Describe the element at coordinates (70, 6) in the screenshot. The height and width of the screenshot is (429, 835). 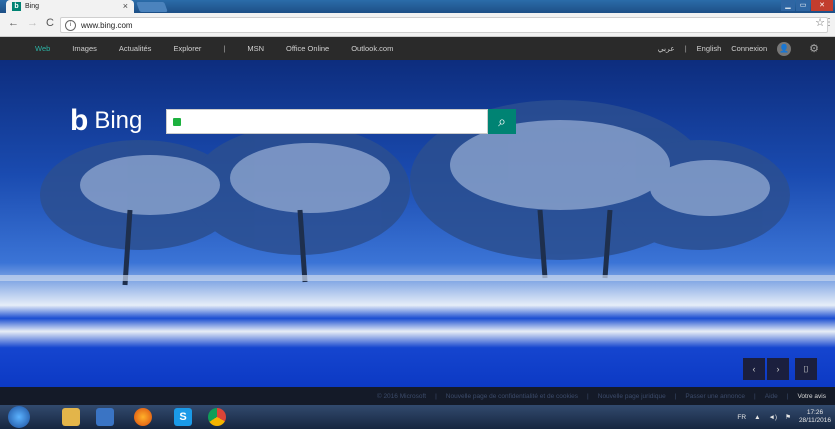
I see `browser-tab: b Bing ×` at that location.